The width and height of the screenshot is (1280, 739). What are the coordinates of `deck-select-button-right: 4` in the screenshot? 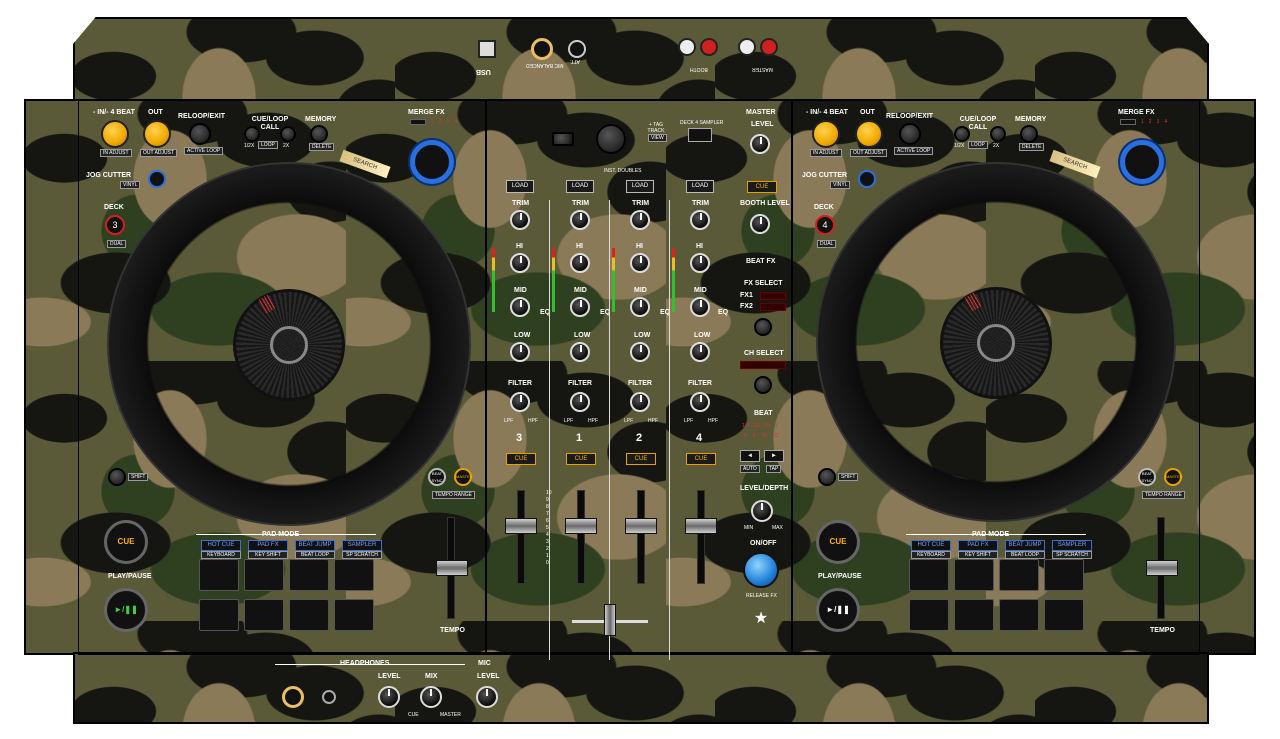 It's located at (825, 225).